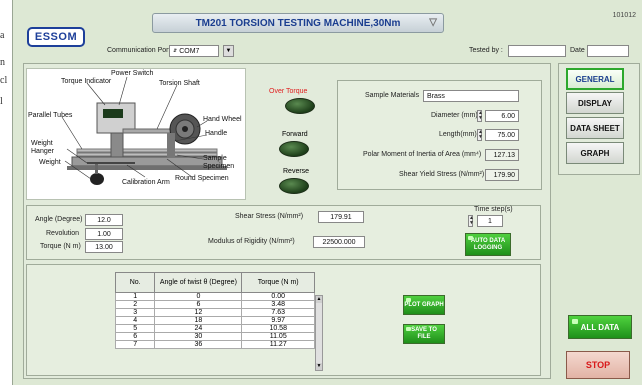  What do you see at coordinates (251, 241) in the screenshot?
I see `modulus-label: Modulus of Rigidity (N/mm²)` at bounding box center [251, 241].